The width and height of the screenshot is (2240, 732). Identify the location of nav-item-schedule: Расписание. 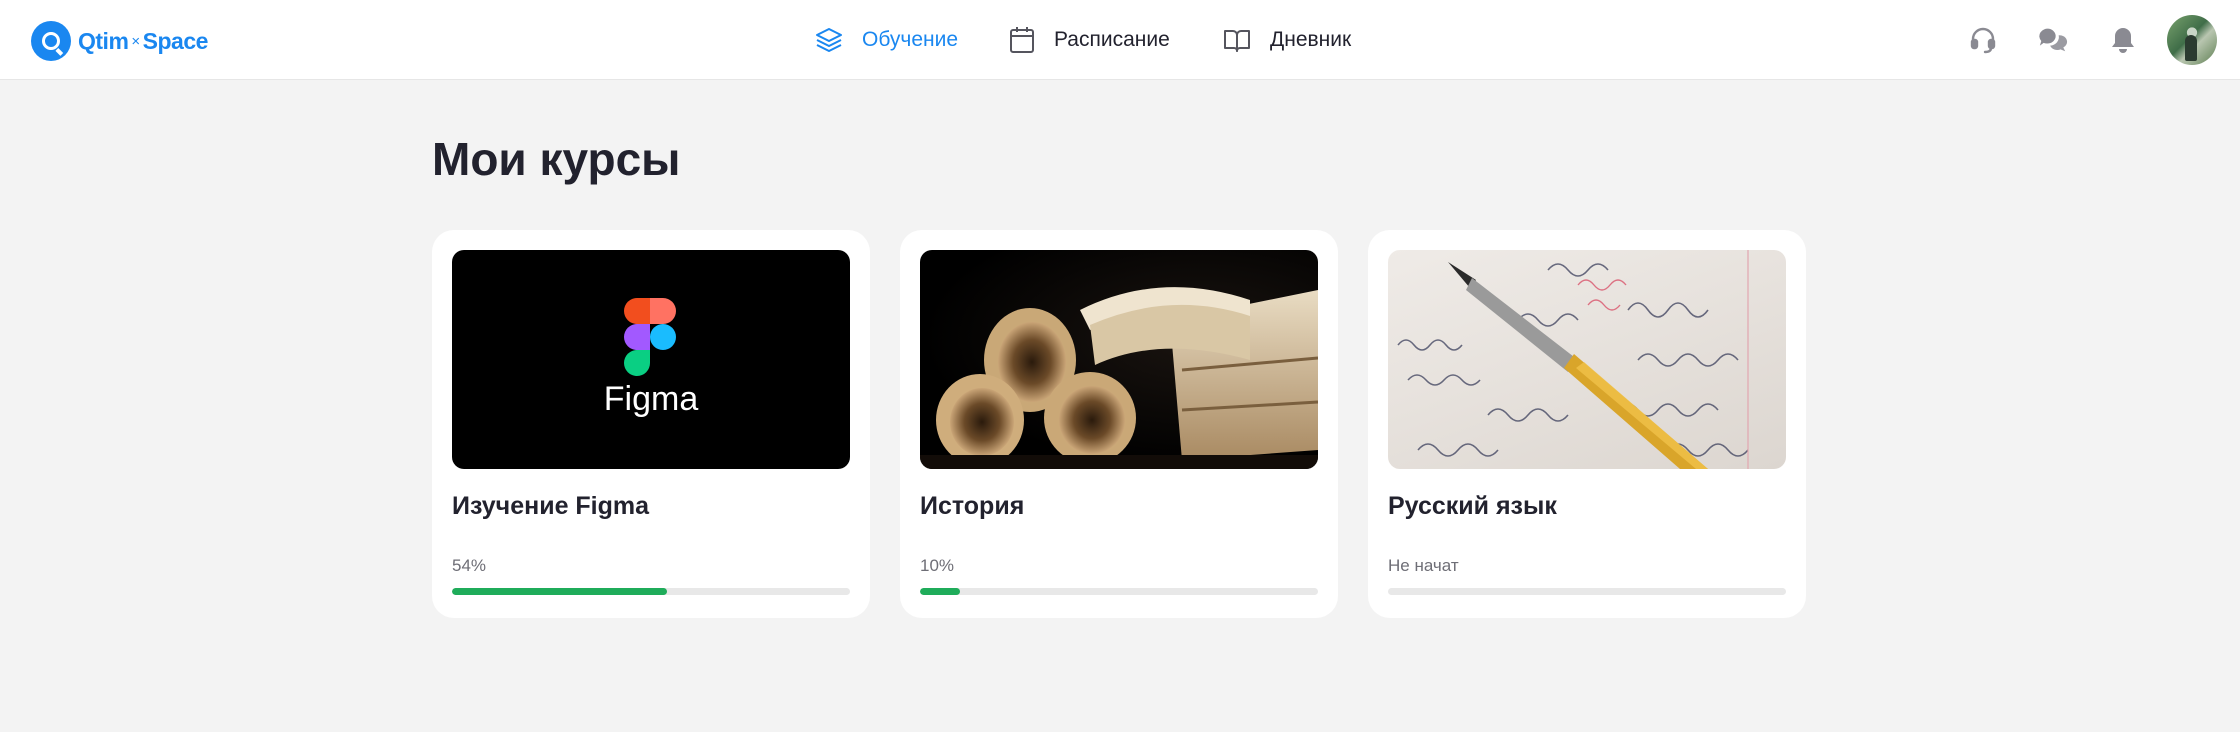
(1089, 40).